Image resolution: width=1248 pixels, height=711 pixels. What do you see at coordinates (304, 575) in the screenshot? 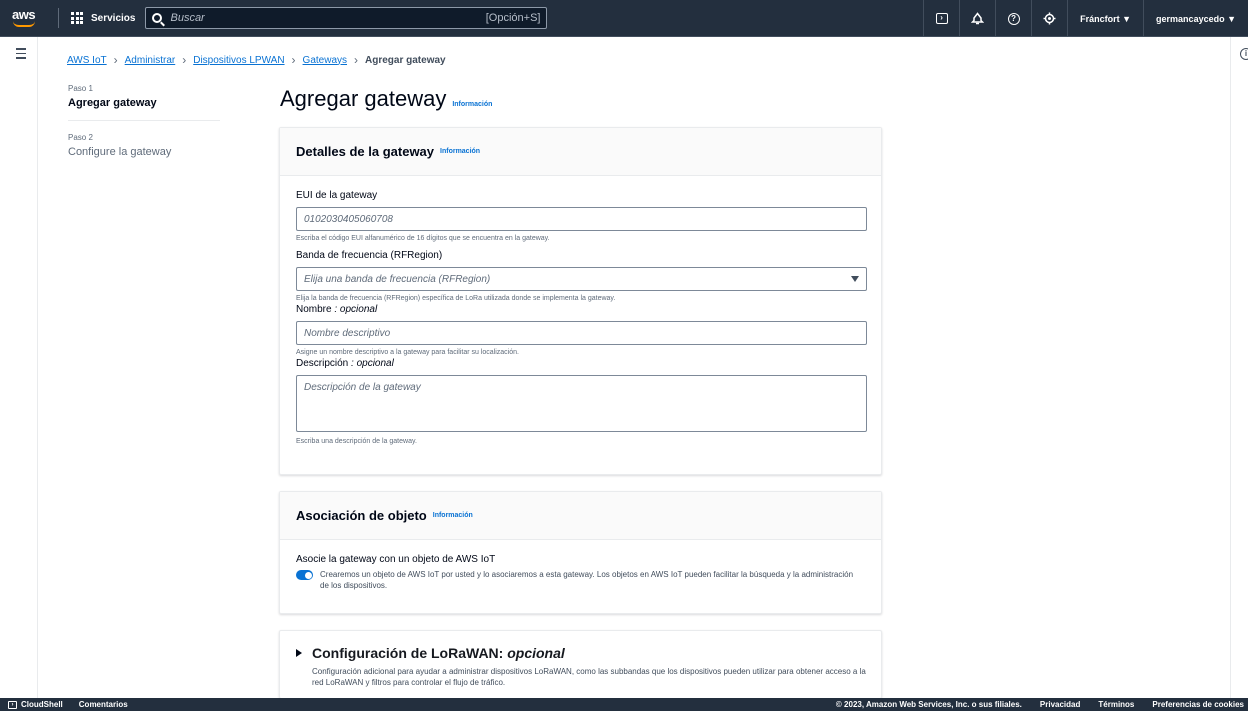
I see `association-toggle` at bounding box center [304, 575].